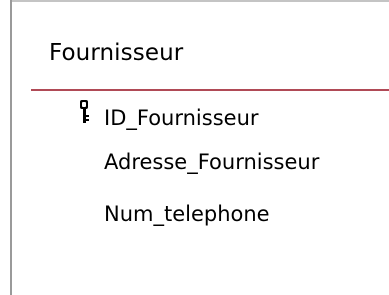  What do you see at coordinates (116, 53) in the screenshot?
I see `table-title: Fournisseur` at bounding box center [116, 53].